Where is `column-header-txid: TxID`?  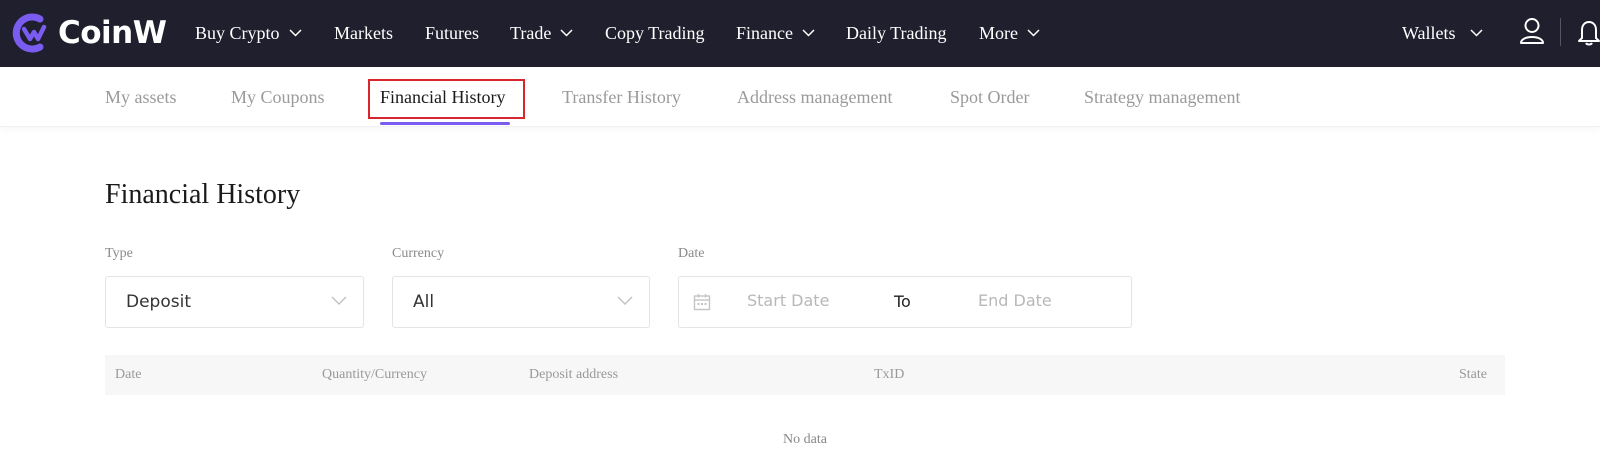
column-header-txid: TxID is located at coordinates (889, 374).